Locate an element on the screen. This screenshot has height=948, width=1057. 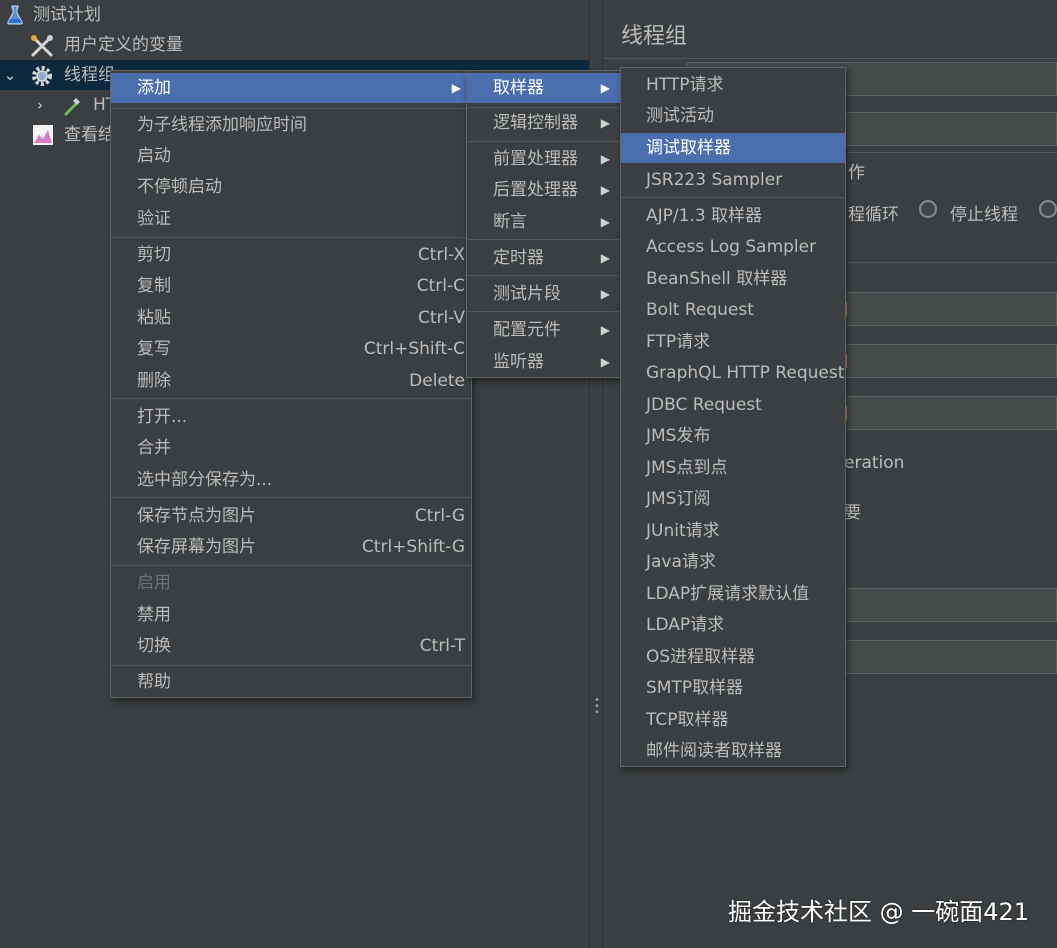
chevron-down-icon: ⌄ is located at coordinates (10, 75).